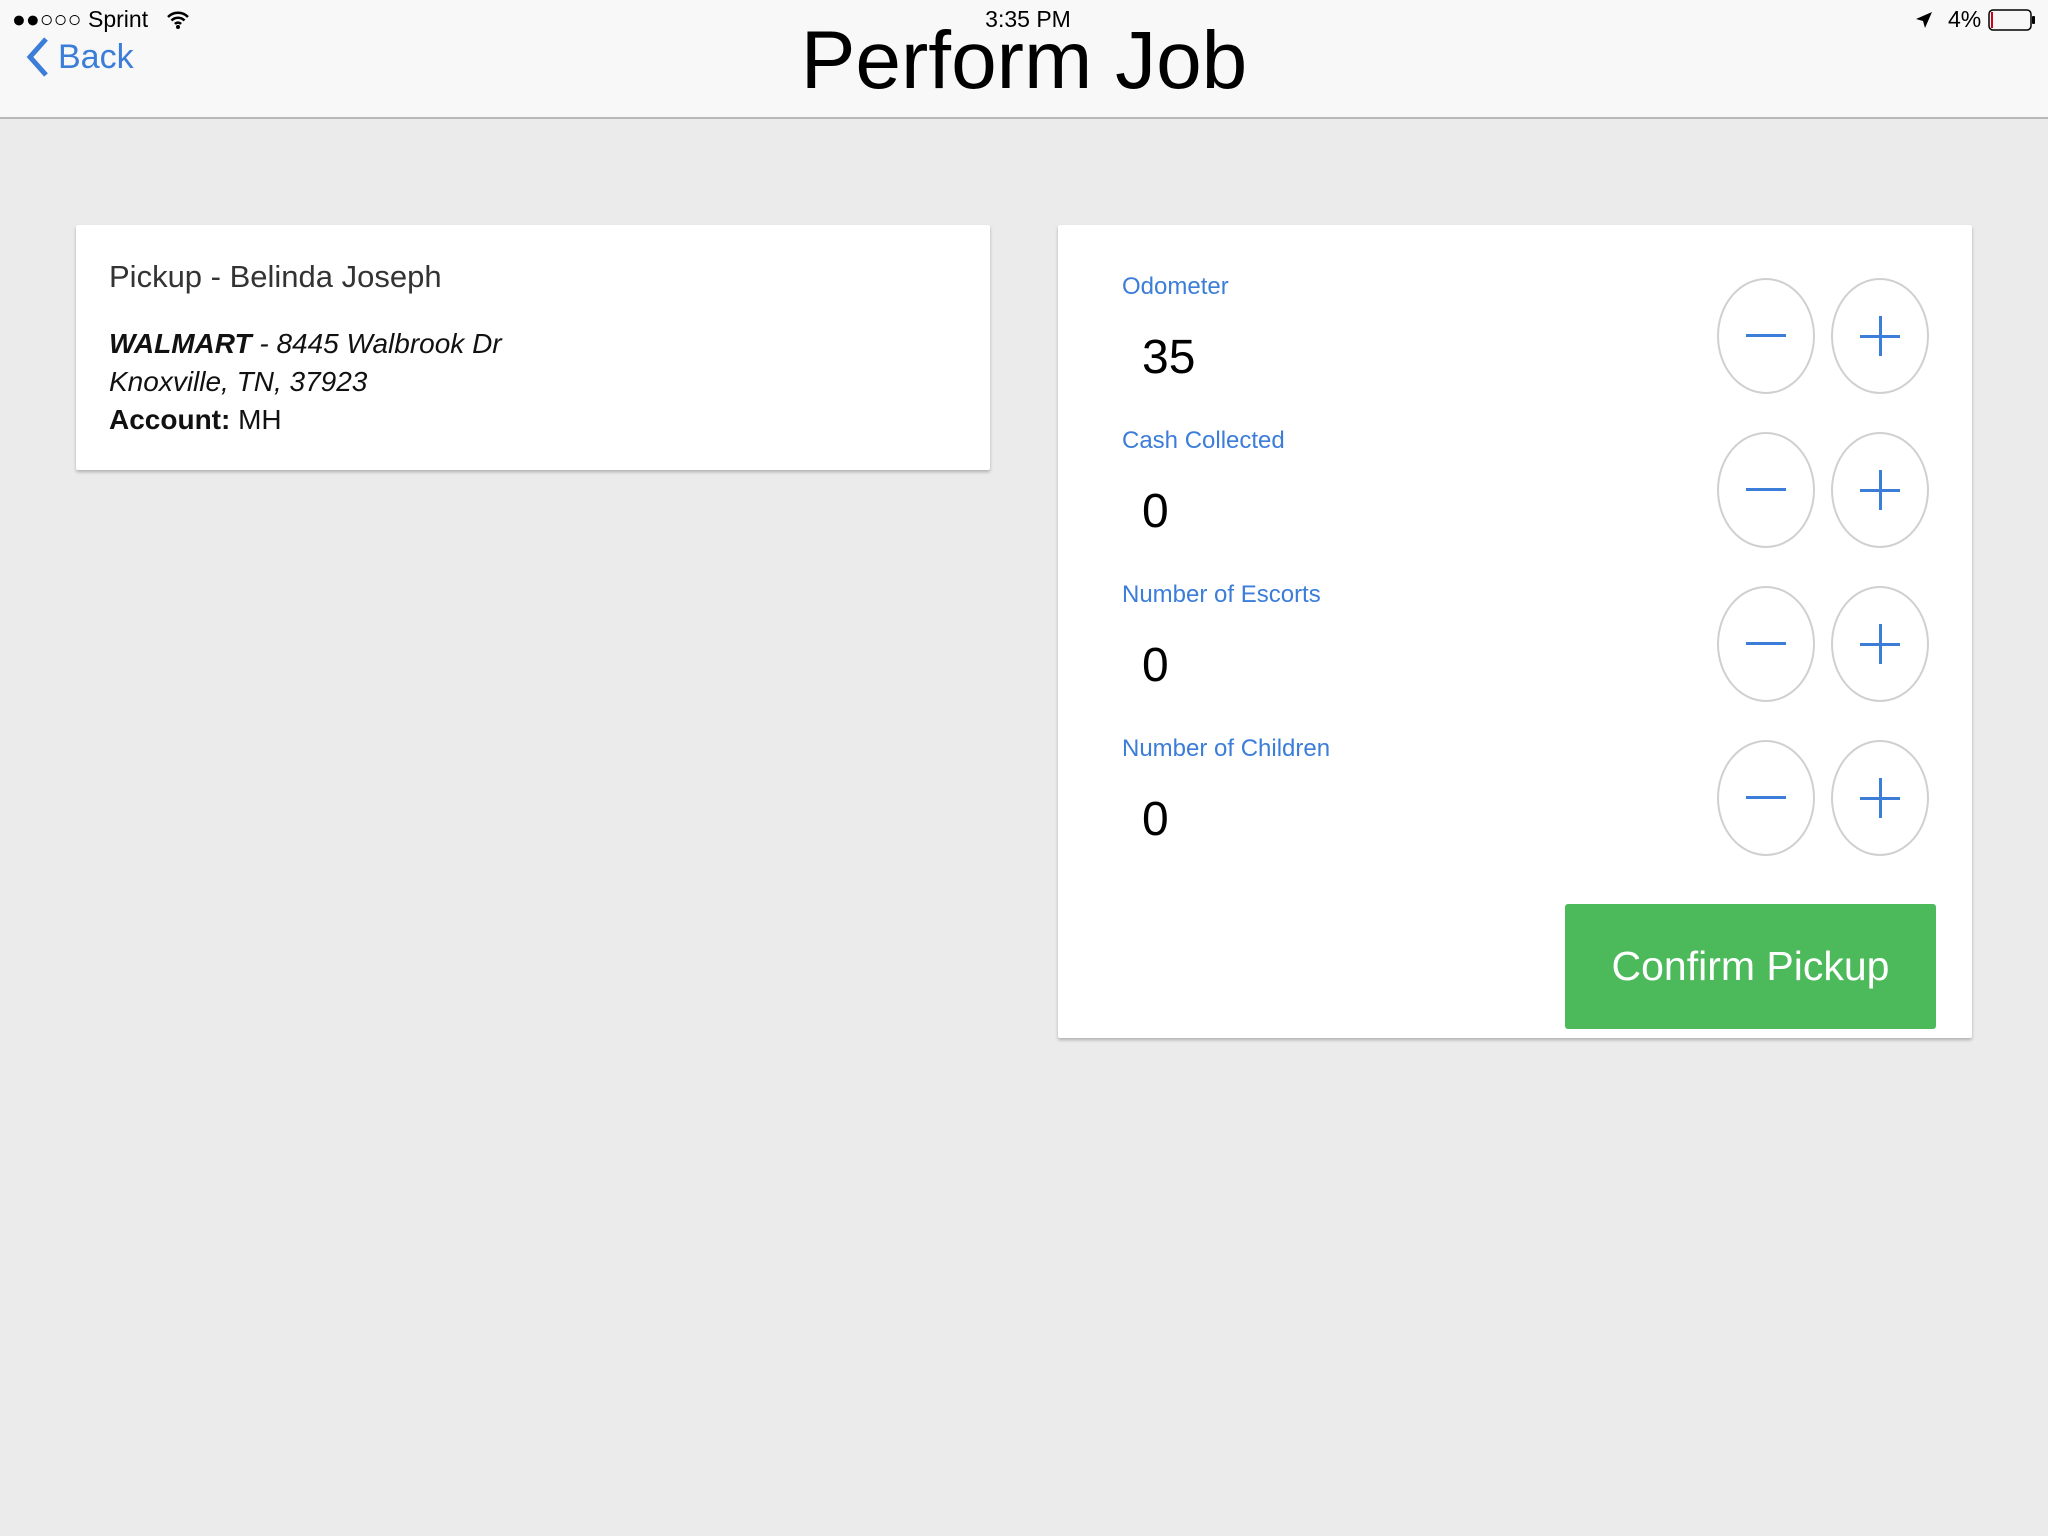 Image resolution: width=2048 pixels, height=1536 pixels. Describe the element at coordinates (1168, 357) in the screenshot. I see `field-value: 35` at that location.